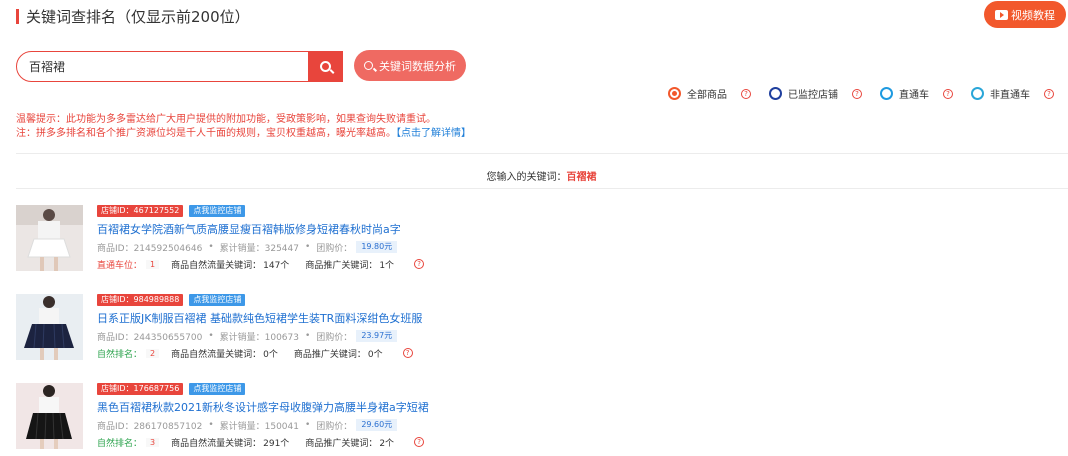 The height and width of the screenshot is (456, 1068). I want to click on total-sales: 累计销量：150041, so click(259, 426).